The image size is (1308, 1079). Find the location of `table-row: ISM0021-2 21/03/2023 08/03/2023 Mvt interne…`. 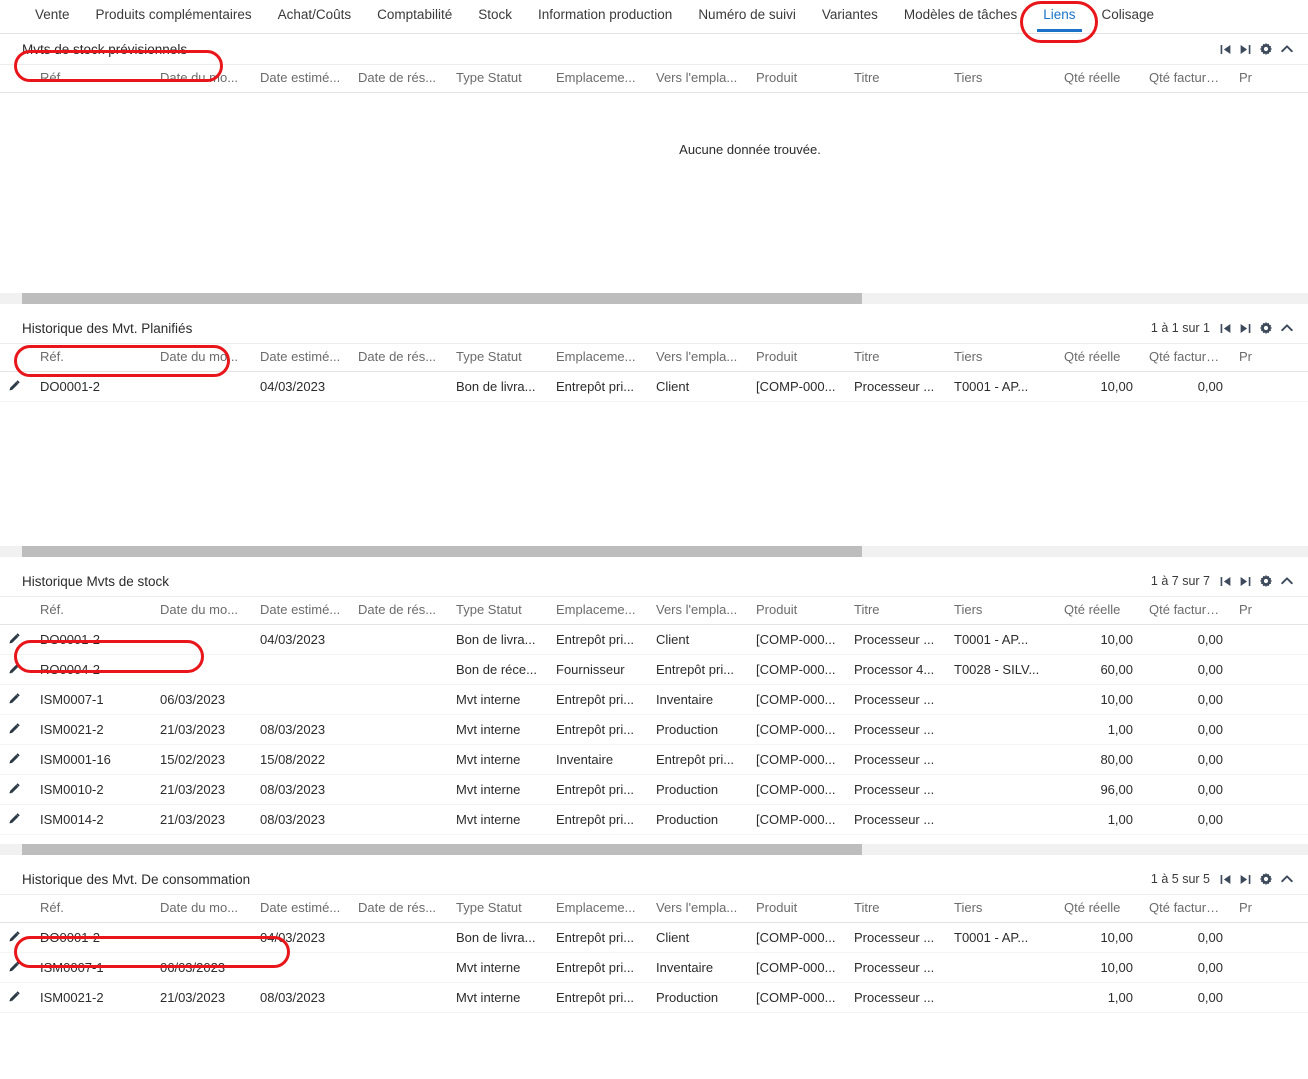

table-row: ISM0021-2 21/03/2023 08/03/2023 Mvt interne… is located at coordinates (654, 997).